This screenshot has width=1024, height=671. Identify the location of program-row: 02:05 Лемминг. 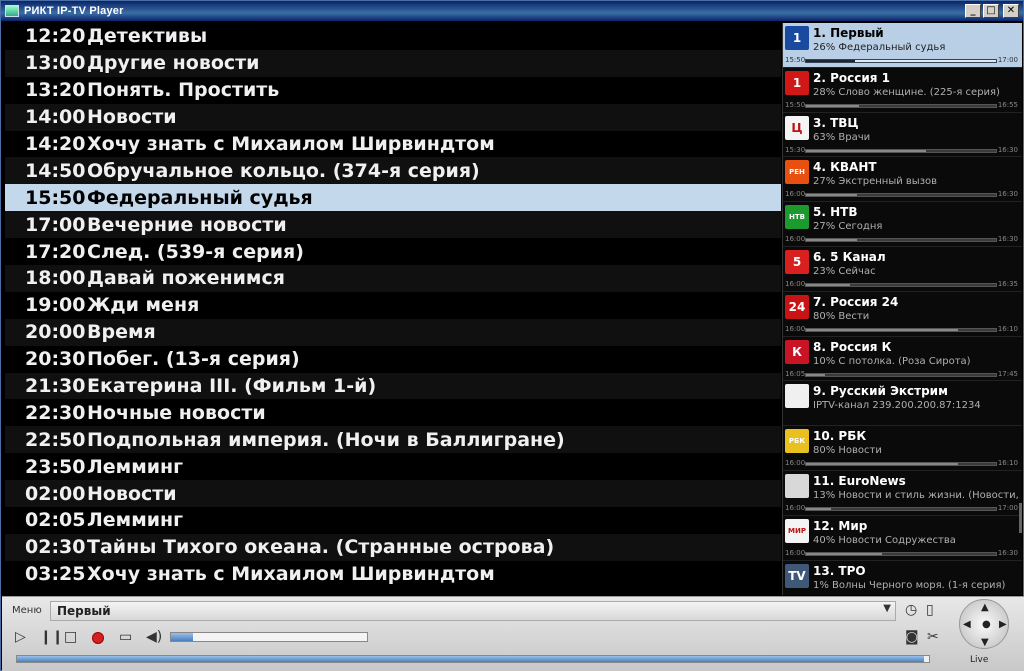
(393, 520).